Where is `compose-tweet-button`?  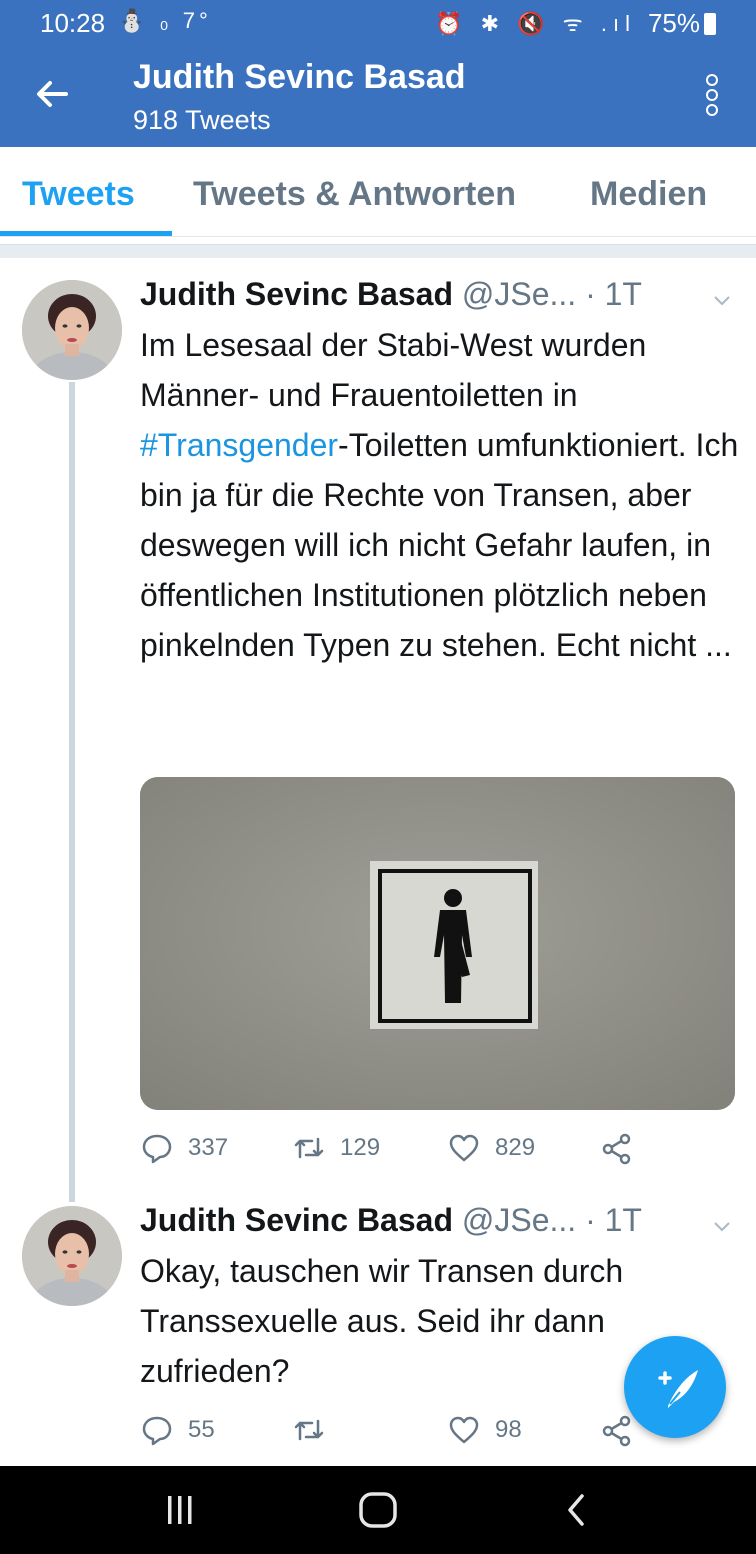
compose-tweet-button is located at coordinates (675, 1387).